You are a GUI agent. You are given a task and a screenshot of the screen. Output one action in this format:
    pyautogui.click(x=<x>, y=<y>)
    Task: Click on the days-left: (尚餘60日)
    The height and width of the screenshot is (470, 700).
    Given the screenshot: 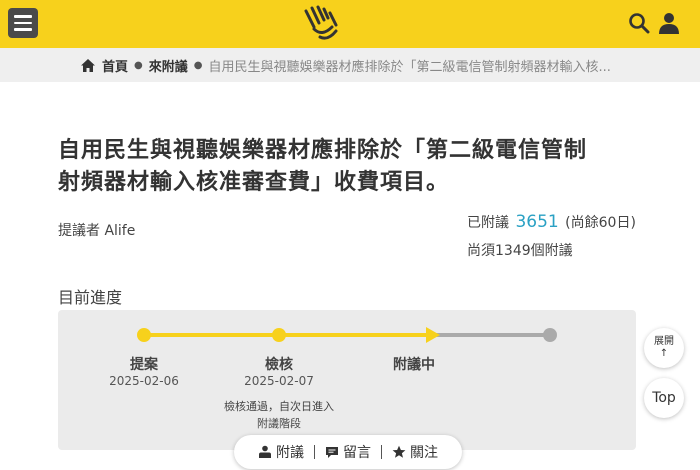 What is the action you would take?
    pyautogui.click(x=600, y=223)
    